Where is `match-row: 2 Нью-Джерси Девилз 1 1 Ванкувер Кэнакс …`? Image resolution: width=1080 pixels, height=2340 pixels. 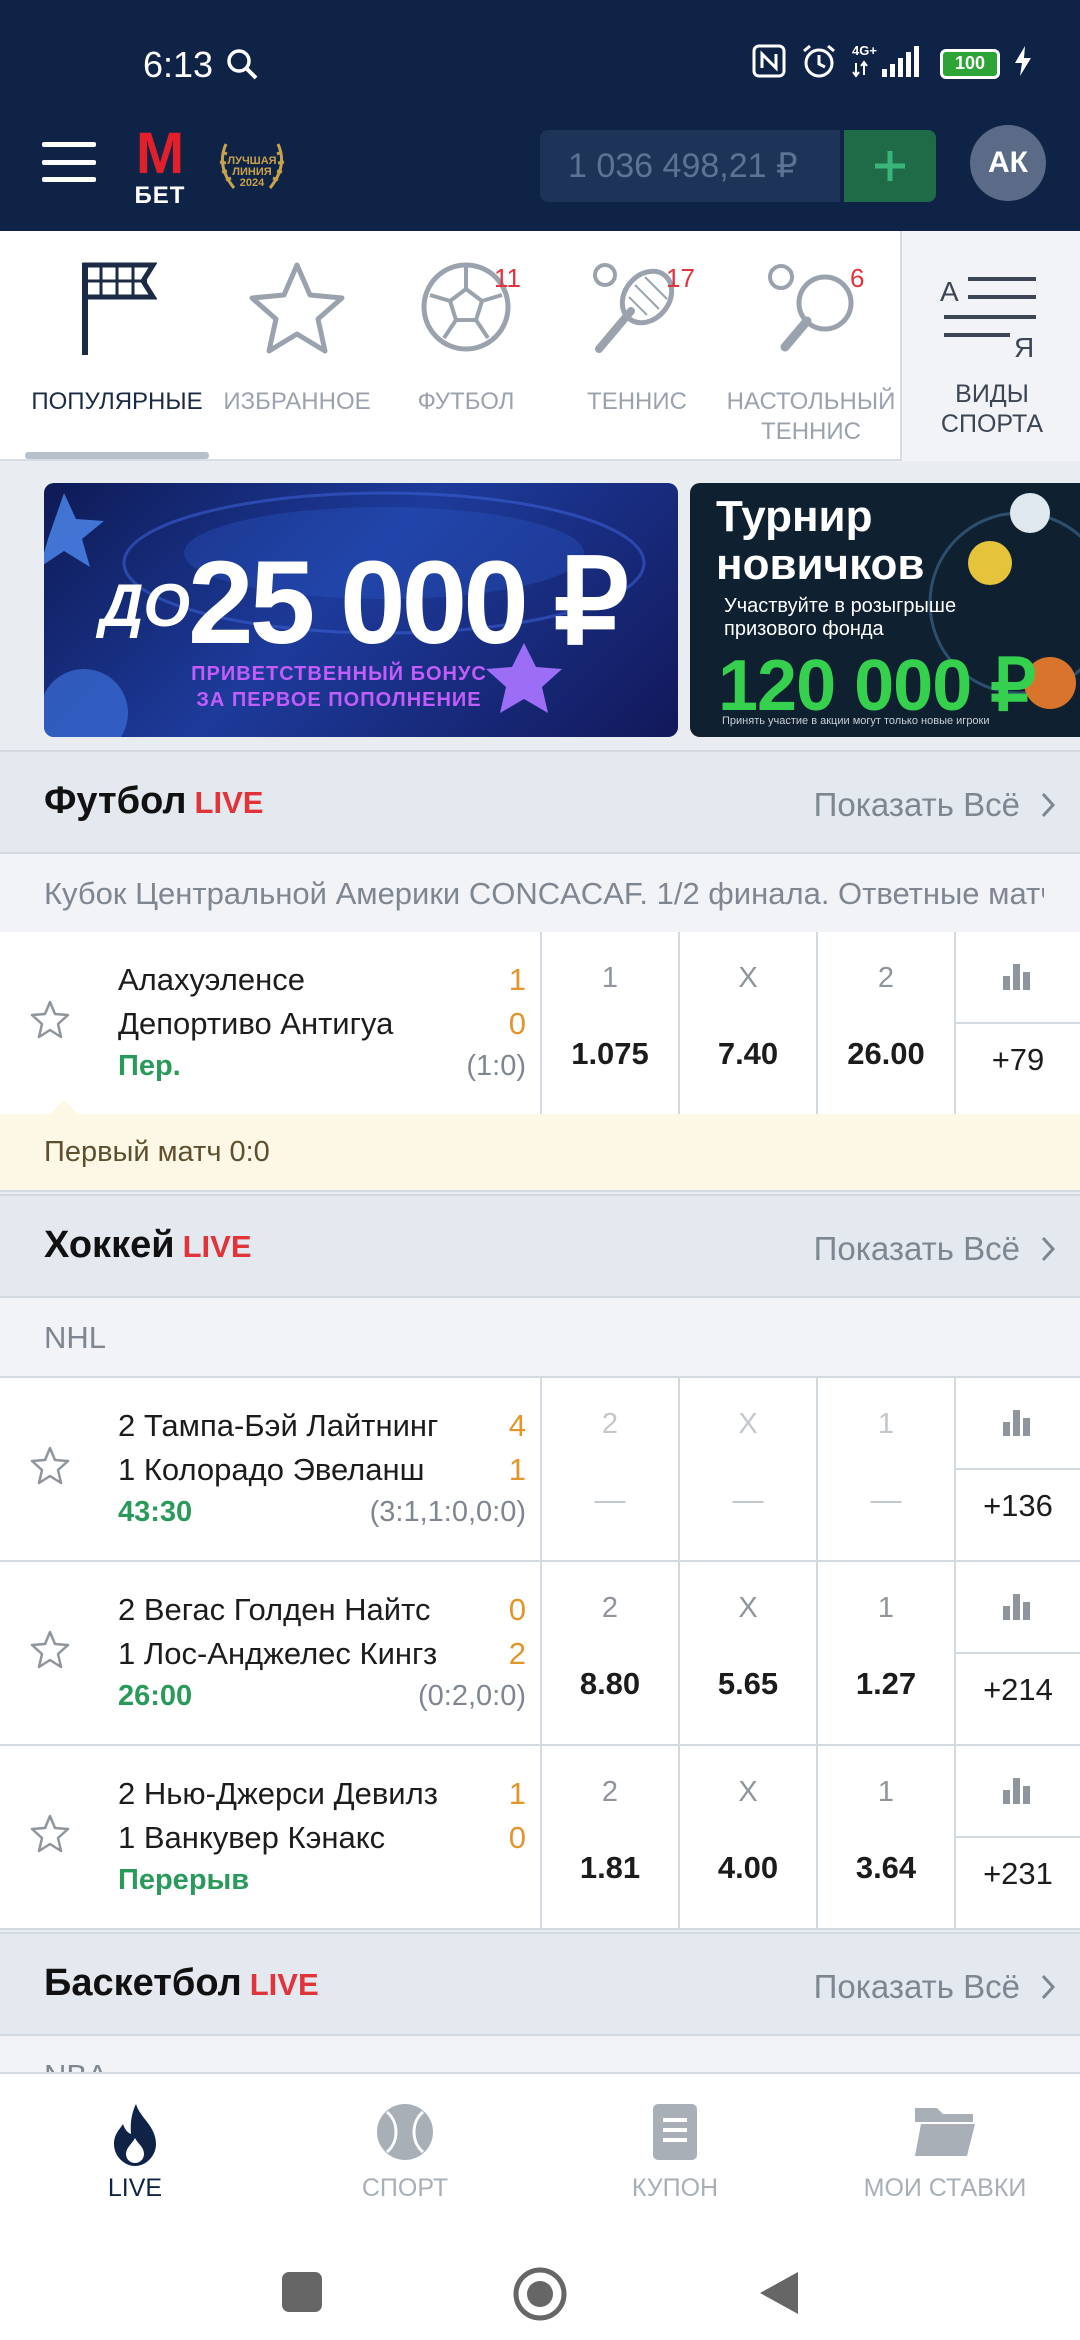 match-row: 2 Нью-Джерси Девилз 1 1 Ванкувер Кэнакс … is located at coordinates (540, 1838).